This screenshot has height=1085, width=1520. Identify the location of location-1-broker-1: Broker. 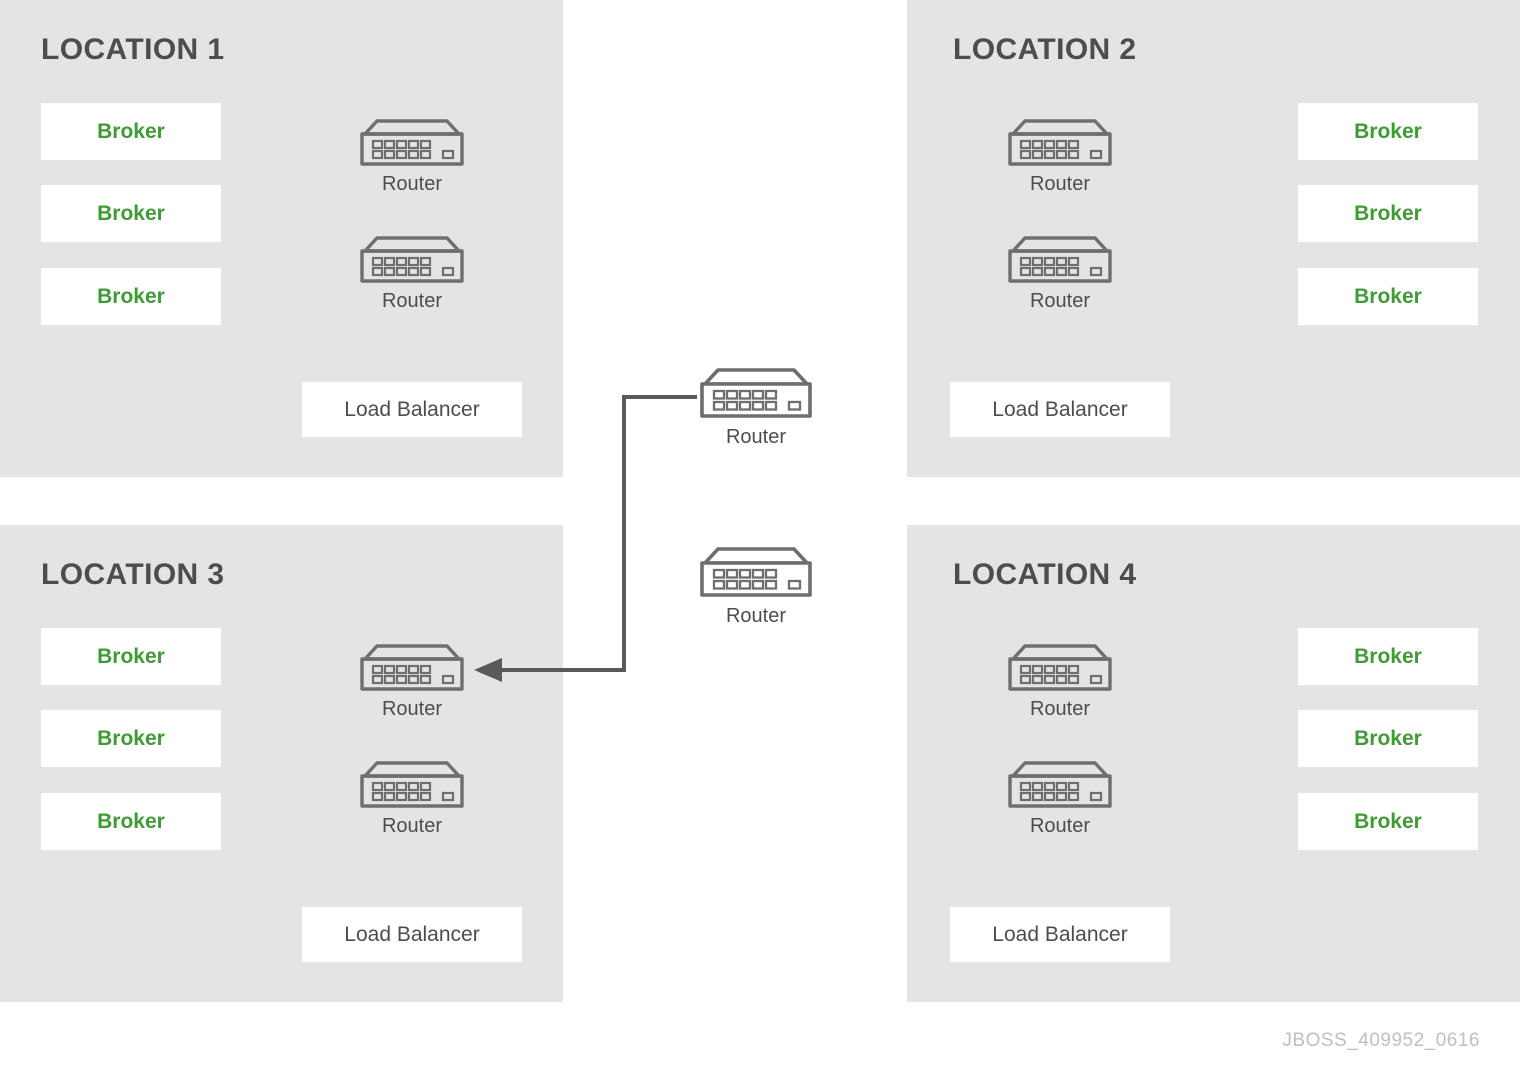
(131, 131).